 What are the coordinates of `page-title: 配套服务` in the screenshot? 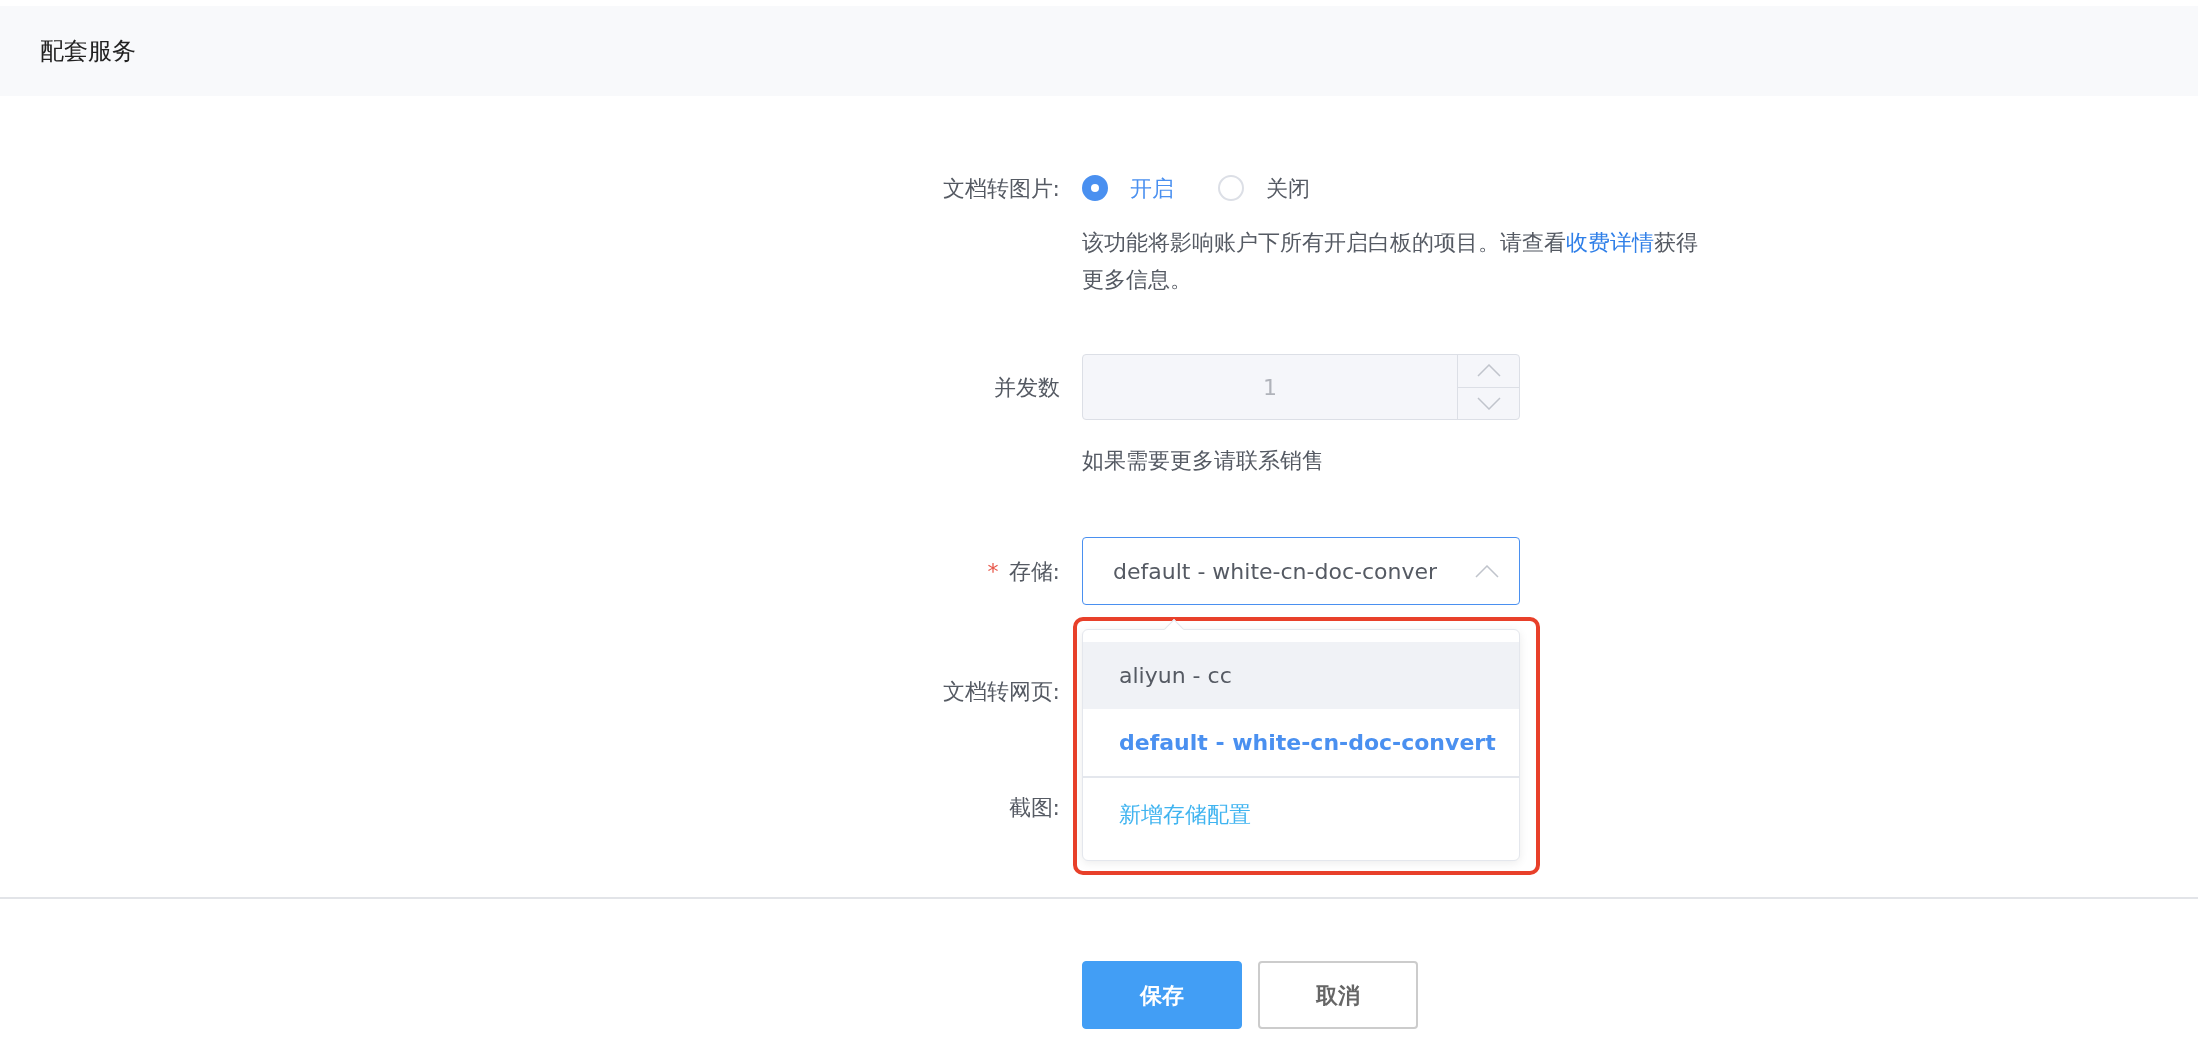 It's located at (88, 51).